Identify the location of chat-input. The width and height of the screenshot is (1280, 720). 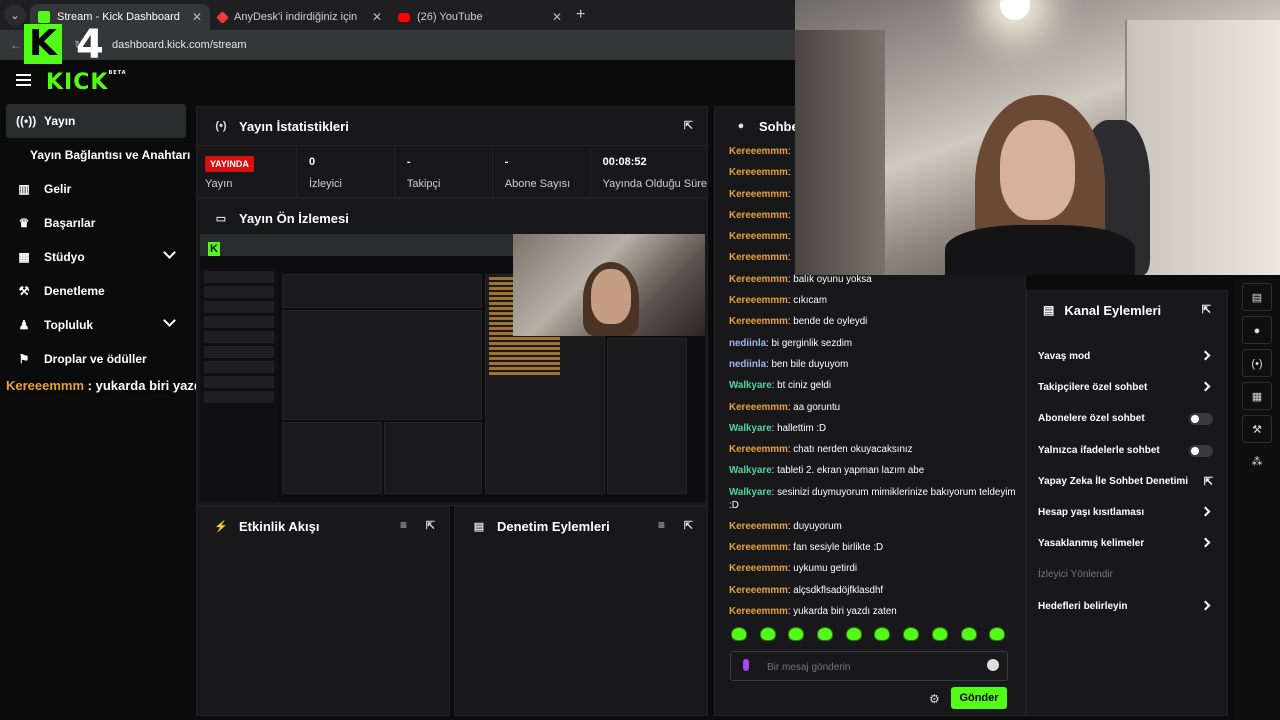
(867, 667).